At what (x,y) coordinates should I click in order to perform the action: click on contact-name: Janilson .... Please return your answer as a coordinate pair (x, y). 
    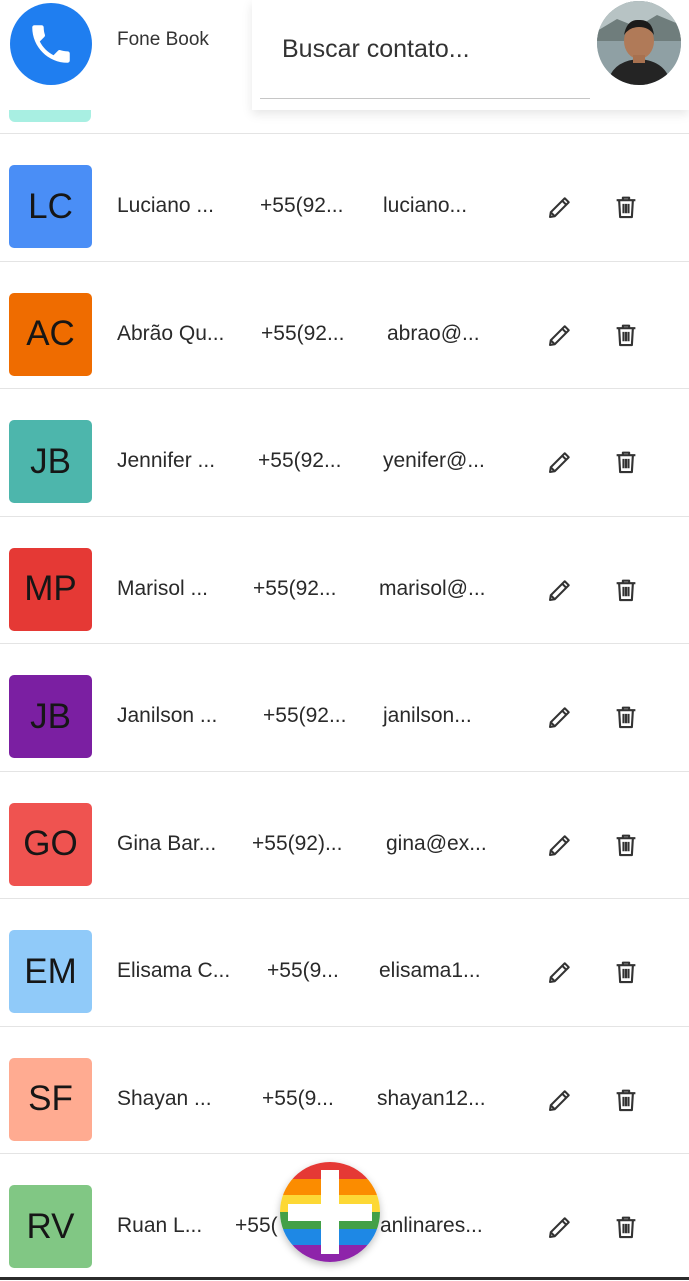
    Looking at the image, I should click on (167, 715).